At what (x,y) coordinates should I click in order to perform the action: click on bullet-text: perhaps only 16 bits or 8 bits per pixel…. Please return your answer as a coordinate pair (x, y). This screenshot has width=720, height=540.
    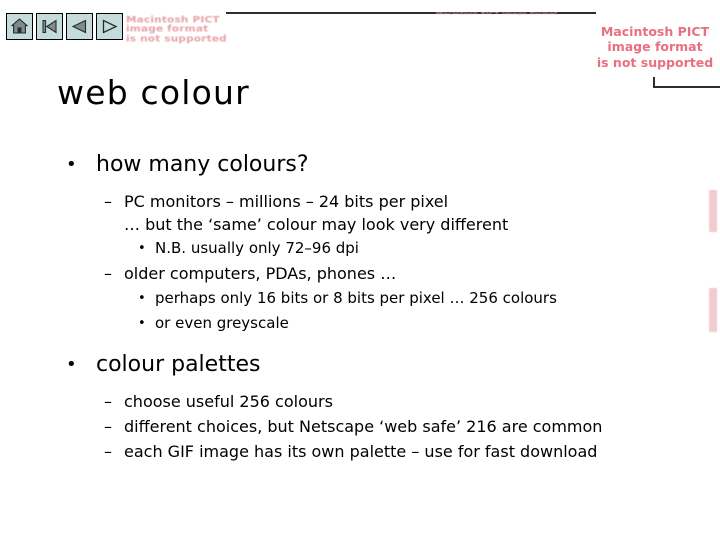
    Looking at the image, I should click on (356, 298).